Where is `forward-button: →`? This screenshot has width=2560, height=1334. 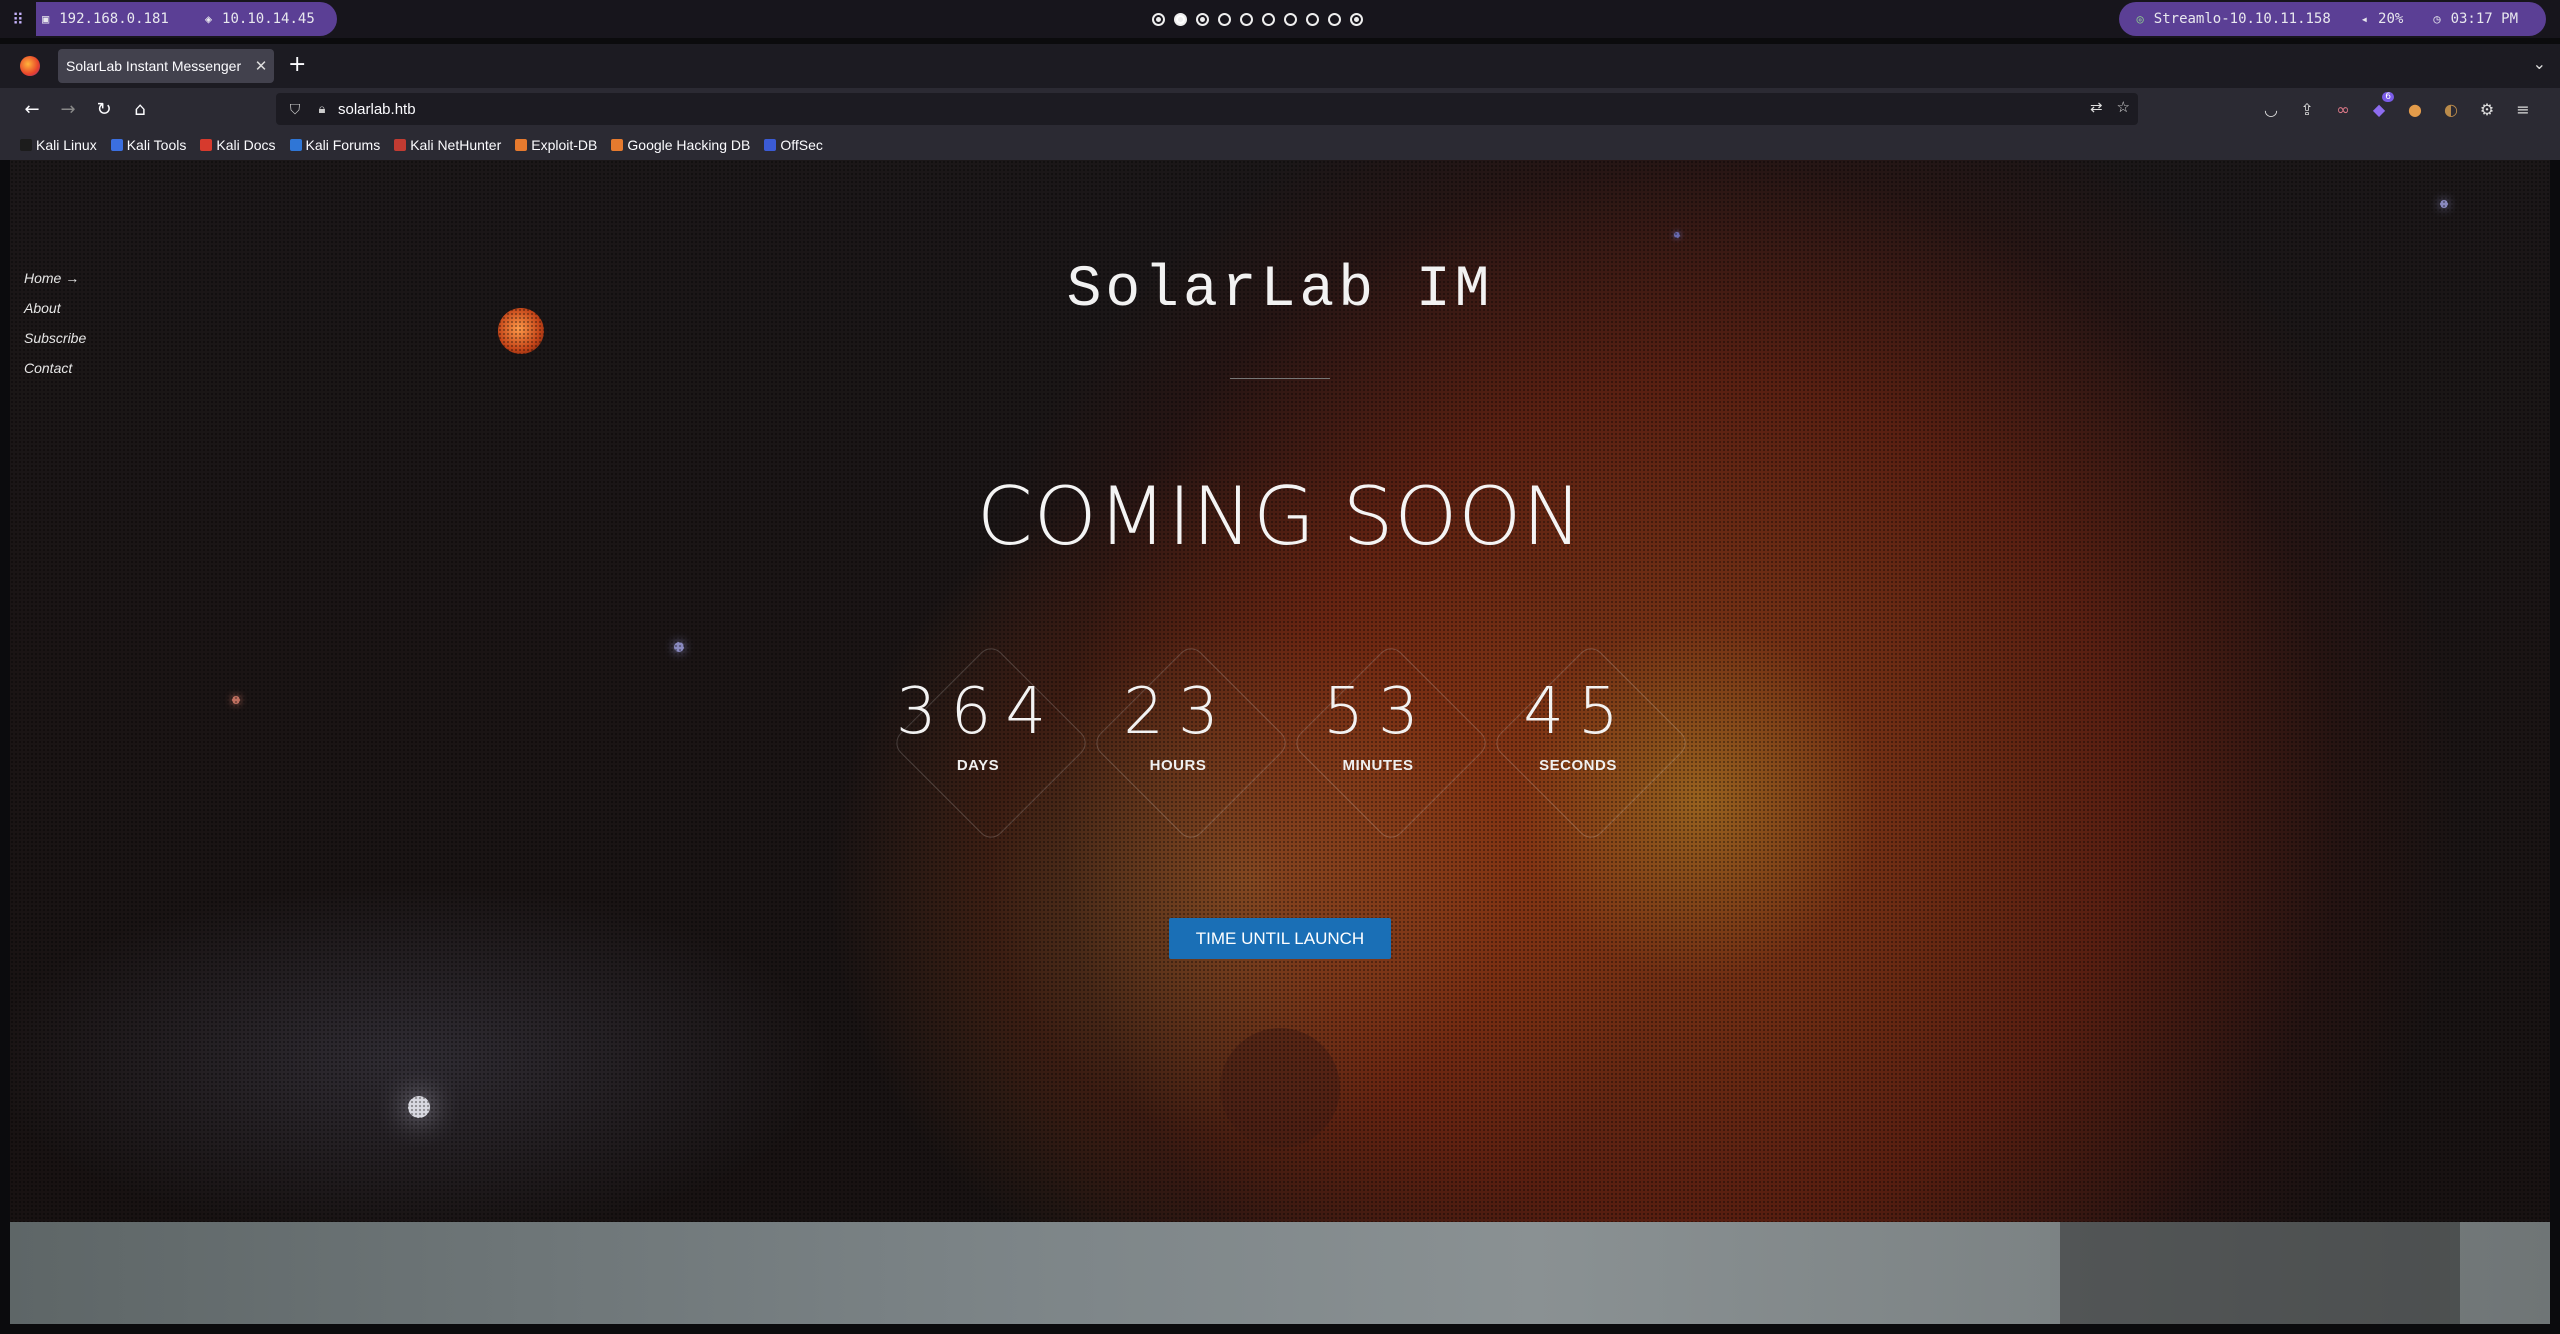
forward-button: → is located at coordinates (68, 109).